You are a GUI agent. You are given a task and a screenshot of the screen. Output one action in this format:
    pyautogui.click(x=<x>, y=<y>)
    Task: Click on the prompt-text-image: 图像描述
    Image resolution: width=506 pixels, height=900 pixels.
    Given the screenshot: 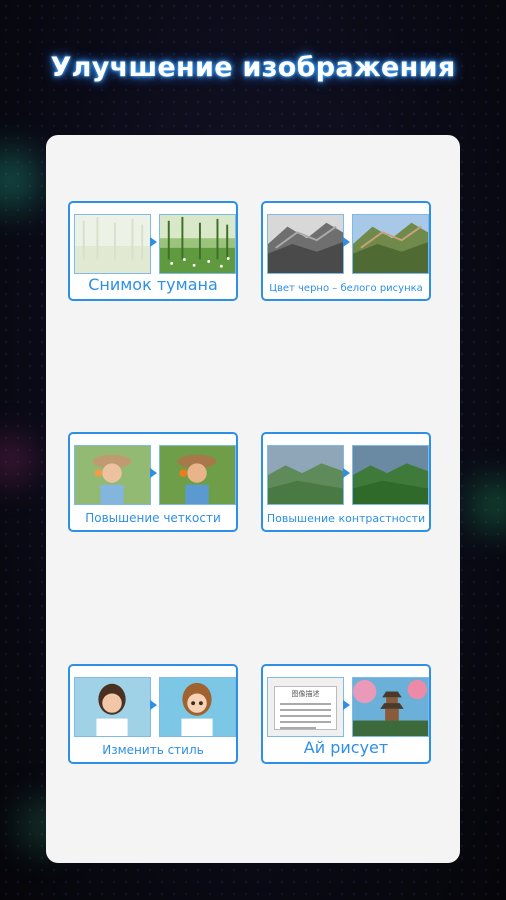 What is the action you would take?
    pyautogui.click(x=305, y=707)
    